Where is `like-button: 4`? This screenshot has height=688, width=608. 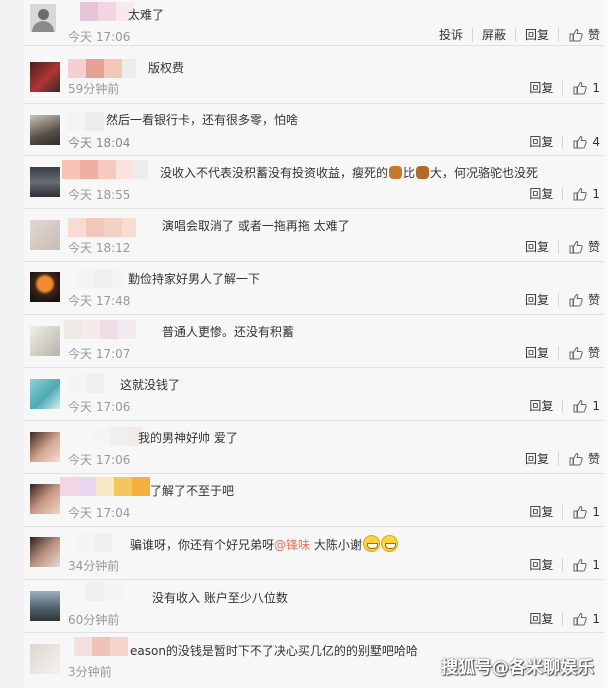
like-button: 4 is located at coordinates (581, 142).